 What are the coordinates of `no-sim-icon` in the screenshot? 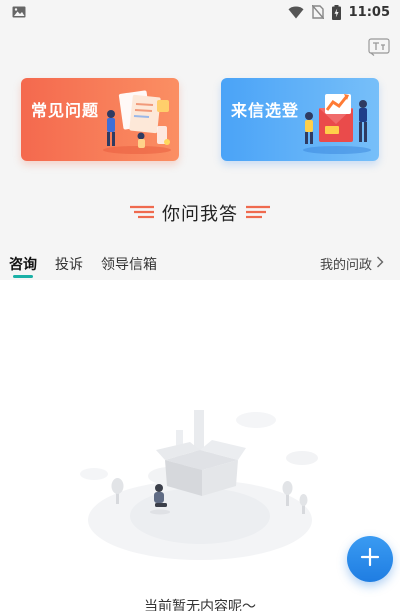 It's located at (317, 12).